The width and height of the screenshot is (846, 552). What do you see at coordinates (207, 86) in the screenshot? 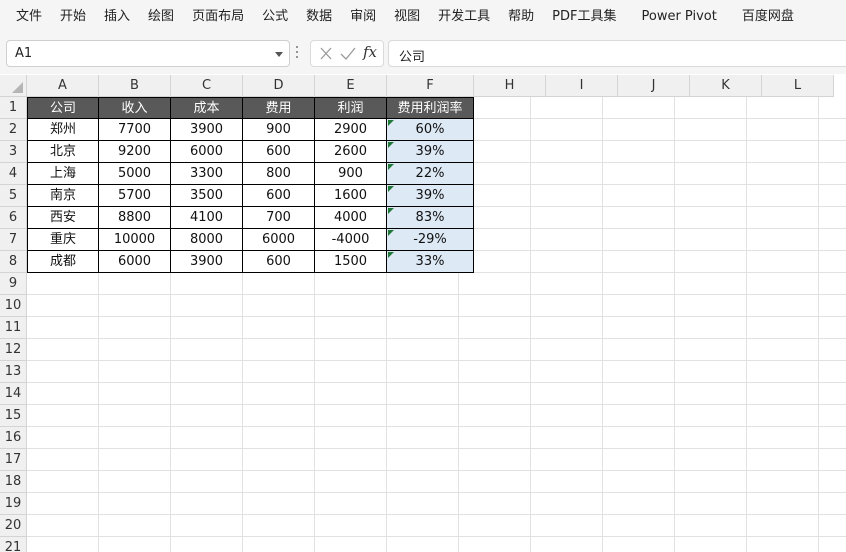
I see `column-header: C` at bounding box center [207, 86].